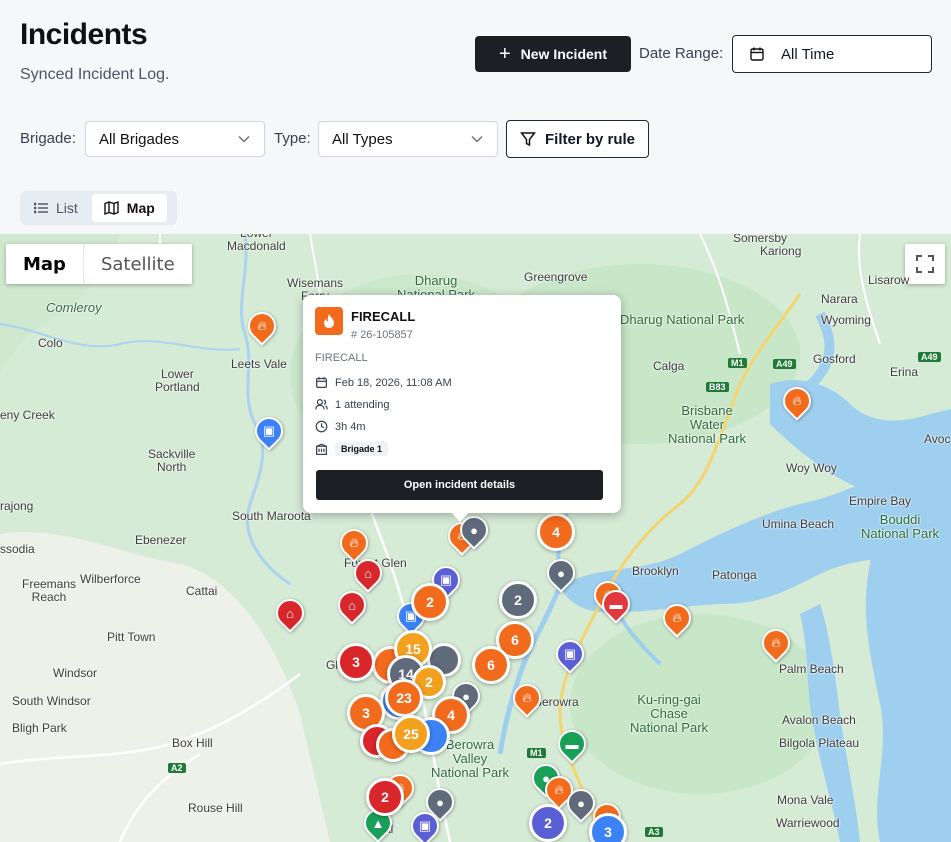 The height and width of the screenshot is (842, 951). What do you see at coordinates (682, 319) in the screenshot?
I see `place-label: Dharug National Park` at bounding box center [682, 319].